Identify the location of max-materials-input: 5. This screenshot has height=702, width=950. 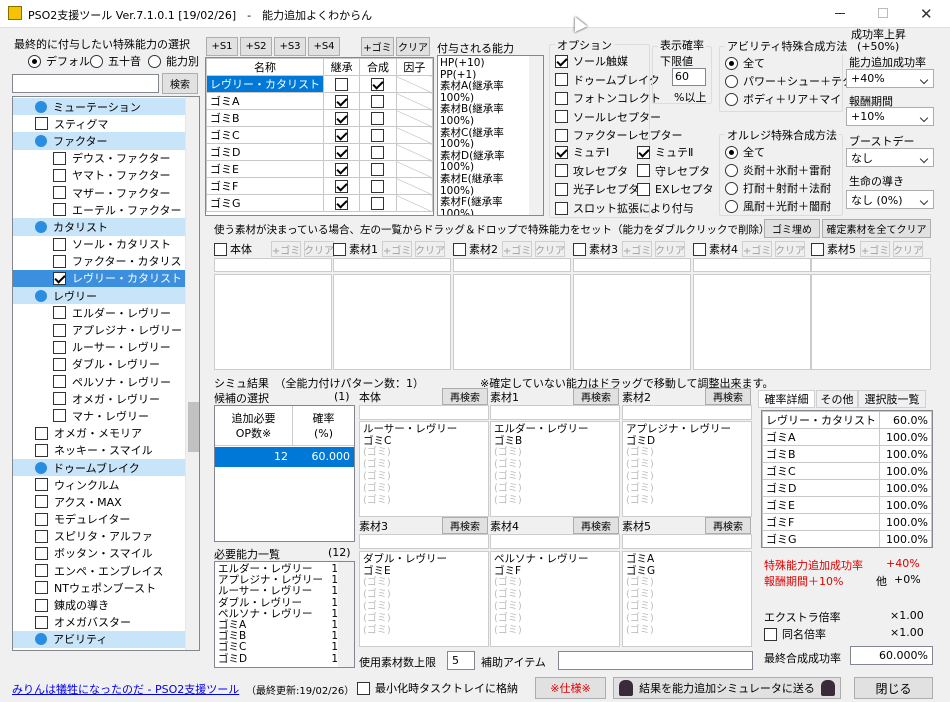
(461, 660).